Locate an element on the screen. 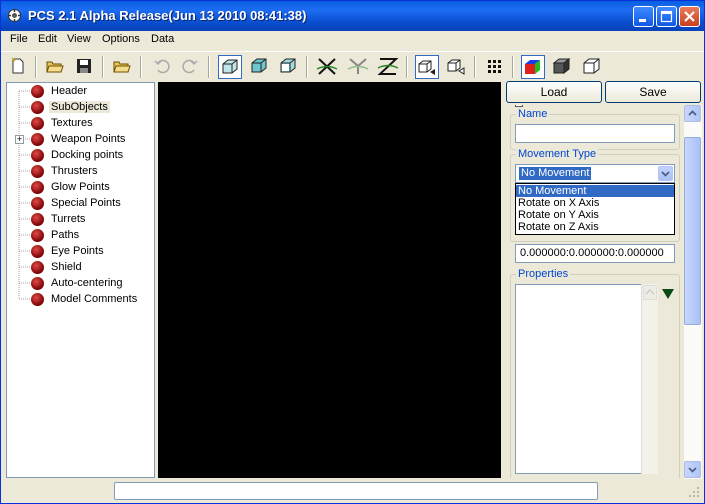  save-button is located at coordinates (85, 67).